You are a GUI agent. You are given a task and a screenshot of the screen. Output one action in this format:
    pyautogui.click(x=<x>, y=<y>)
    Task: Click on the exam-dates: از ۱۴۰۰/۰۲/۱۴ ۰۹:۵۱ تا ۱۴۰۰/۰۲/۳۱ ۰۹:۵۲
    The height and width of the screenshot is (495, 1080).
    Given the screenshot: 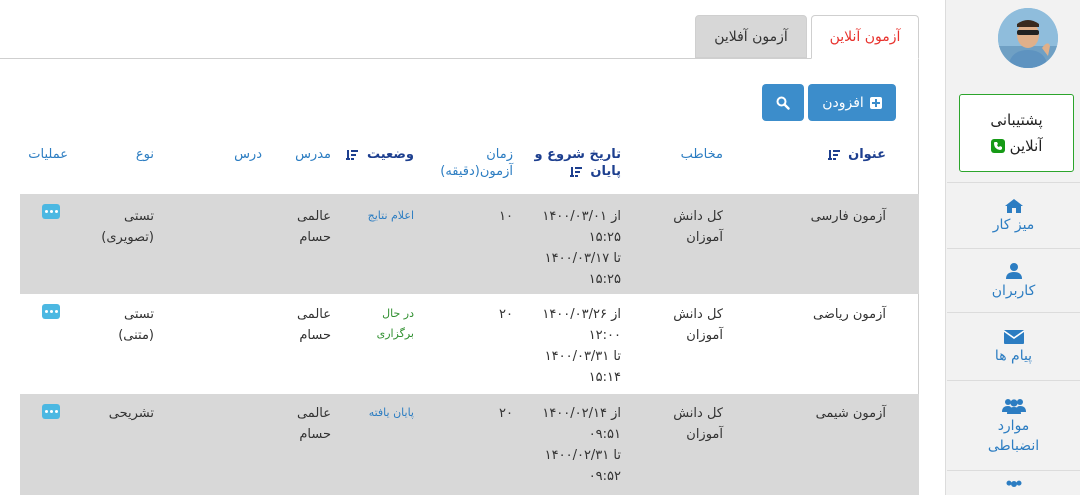 What is the action you would take?
    pyautogui.click(x=581, y=445)
    